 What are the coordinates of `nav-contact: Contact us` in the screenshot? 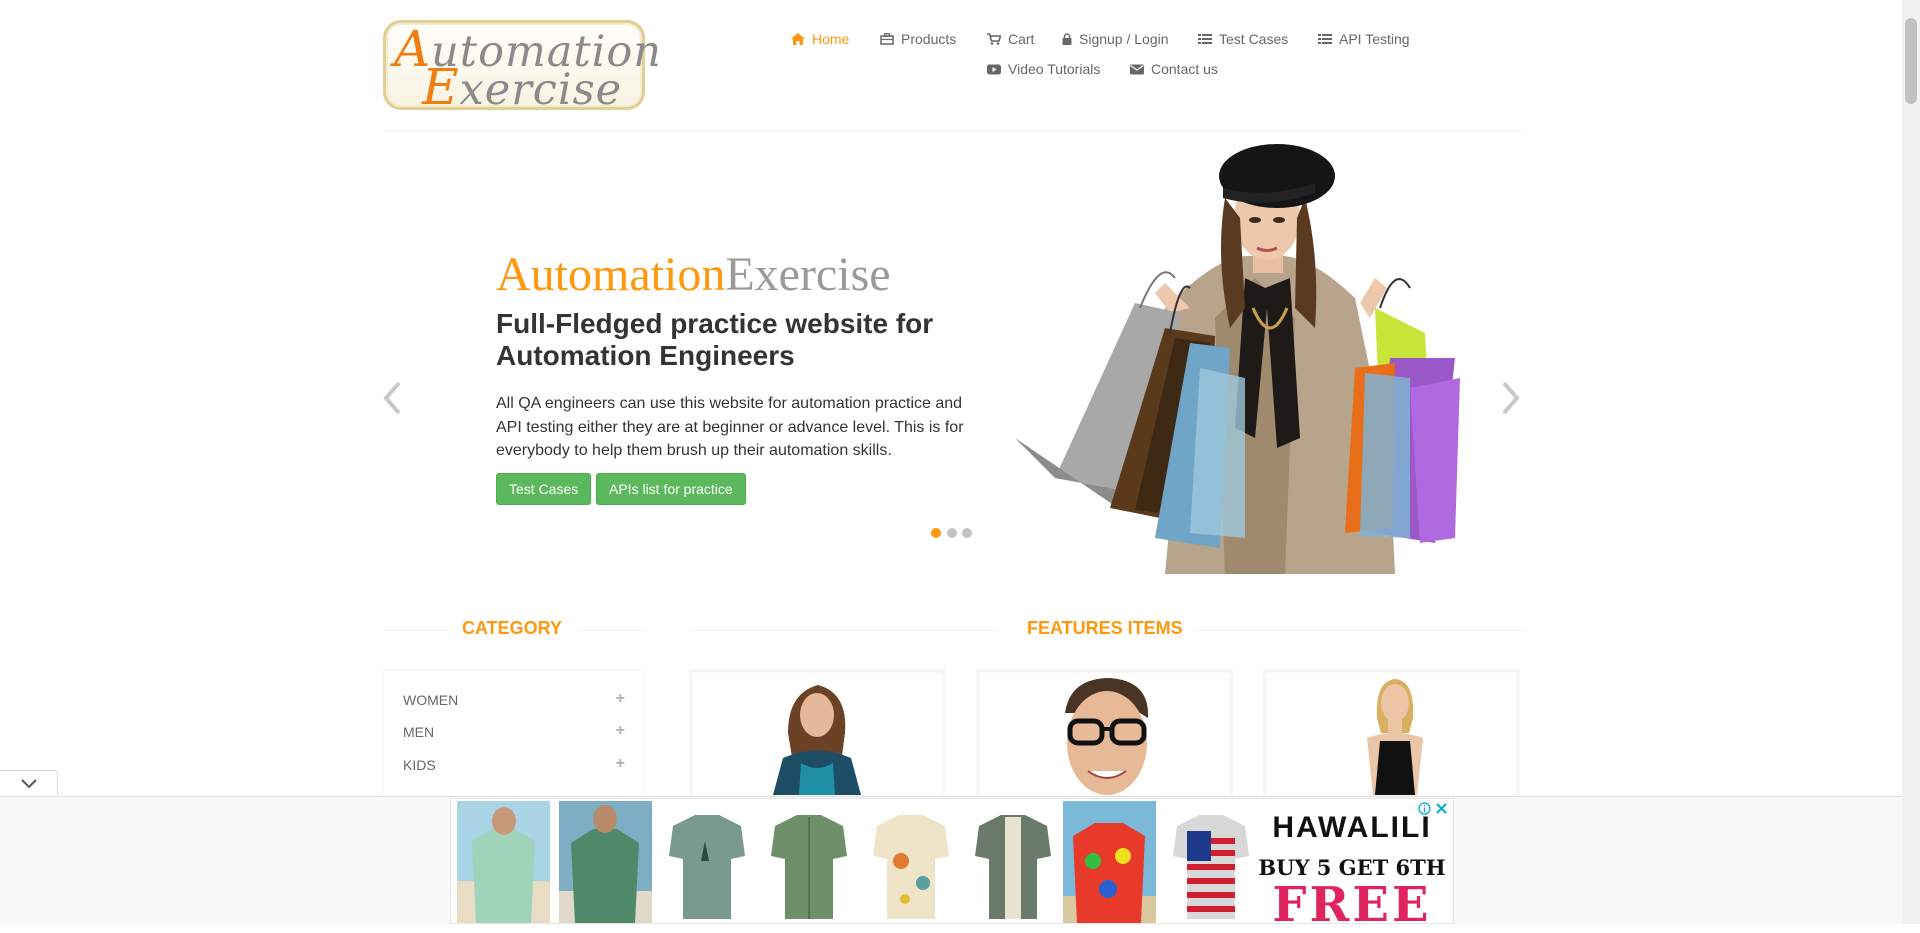 It's located at (1174, 69).